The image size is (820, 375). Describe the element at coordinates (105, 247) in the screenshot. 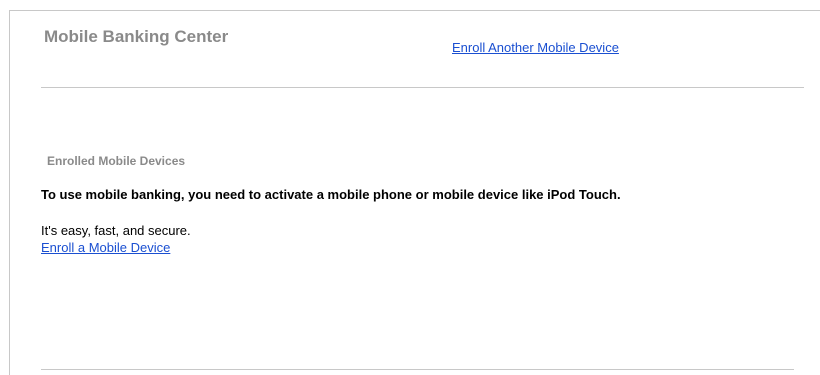

I see `enroll-device-link: Enroll a Mobile Device` at that location.